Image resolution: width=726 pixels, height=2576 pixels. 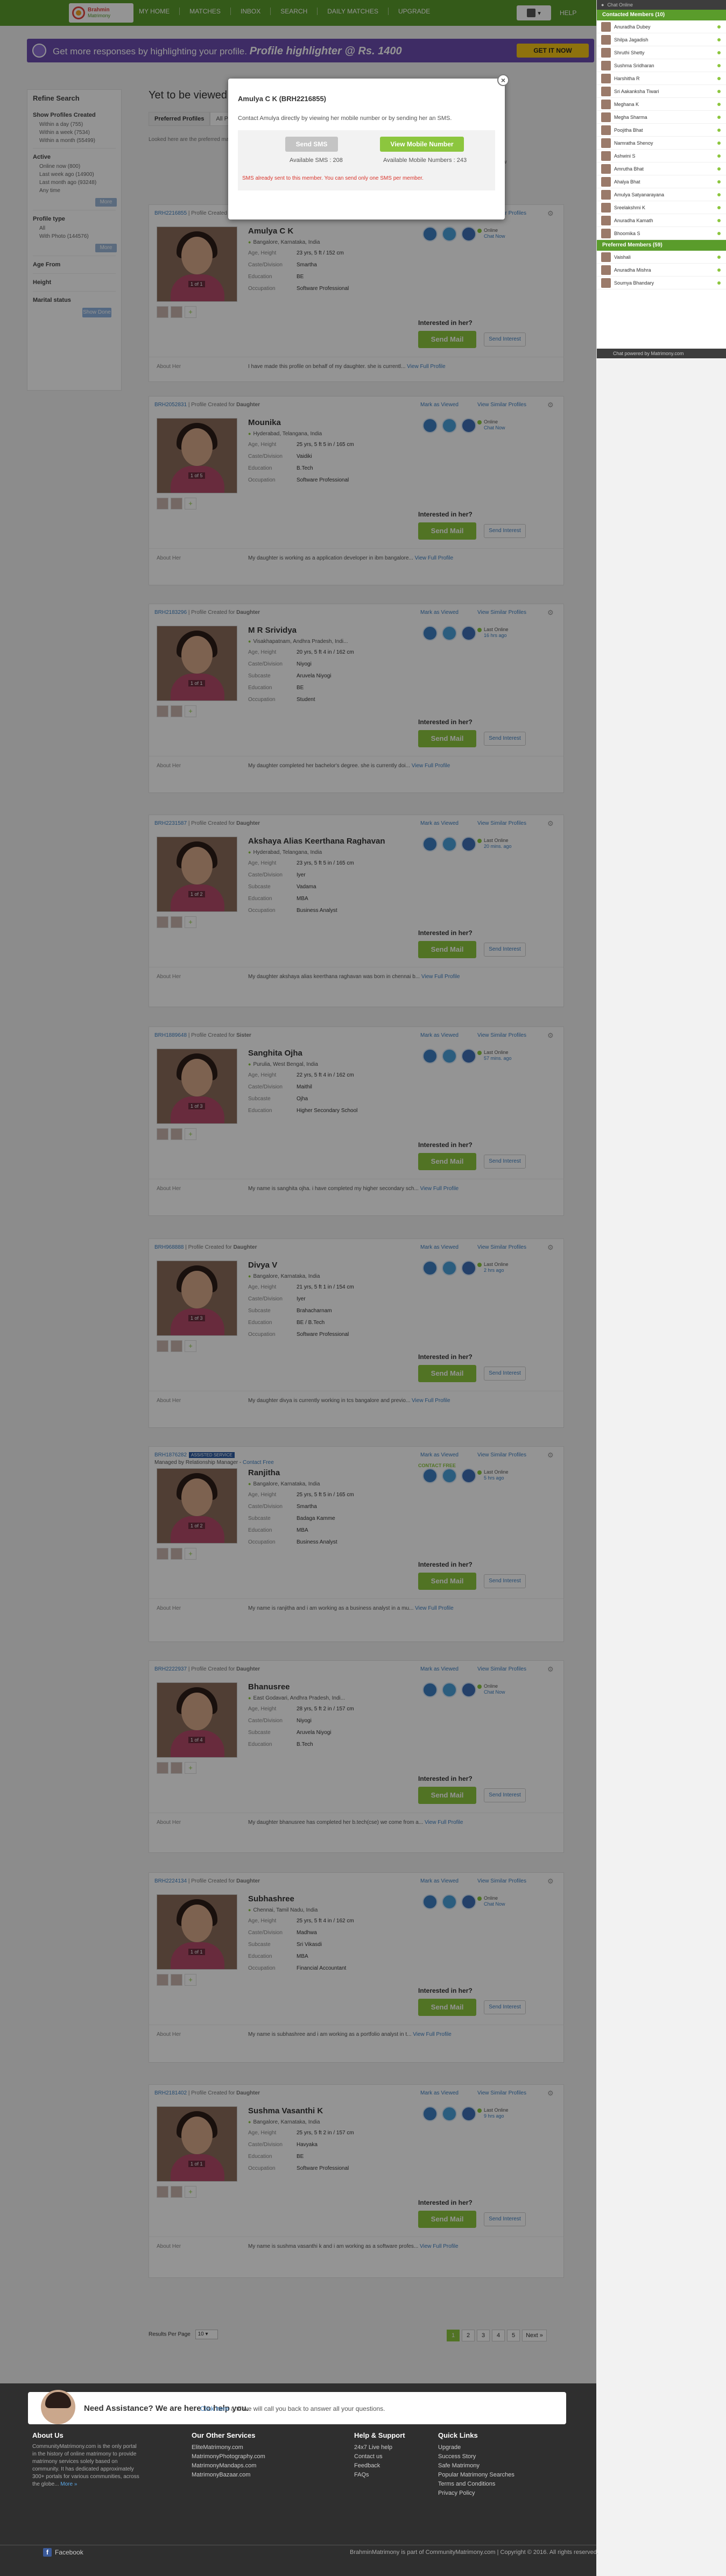 I want to click on footer-link: Popular Matrimony Searches, so click(x=476, y=2475).